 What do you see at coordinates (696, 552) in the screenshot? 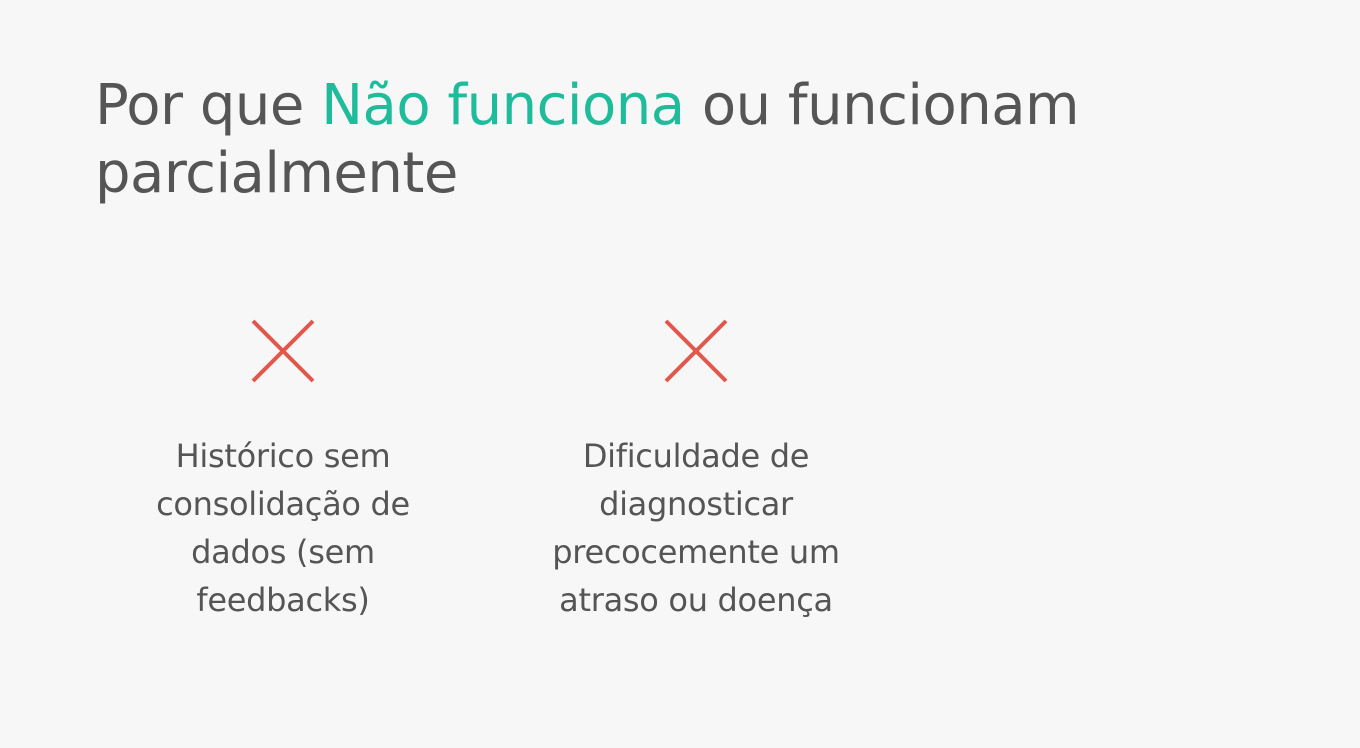
I see `card-text-line: precocemente um` at bounding box center [696, 552].